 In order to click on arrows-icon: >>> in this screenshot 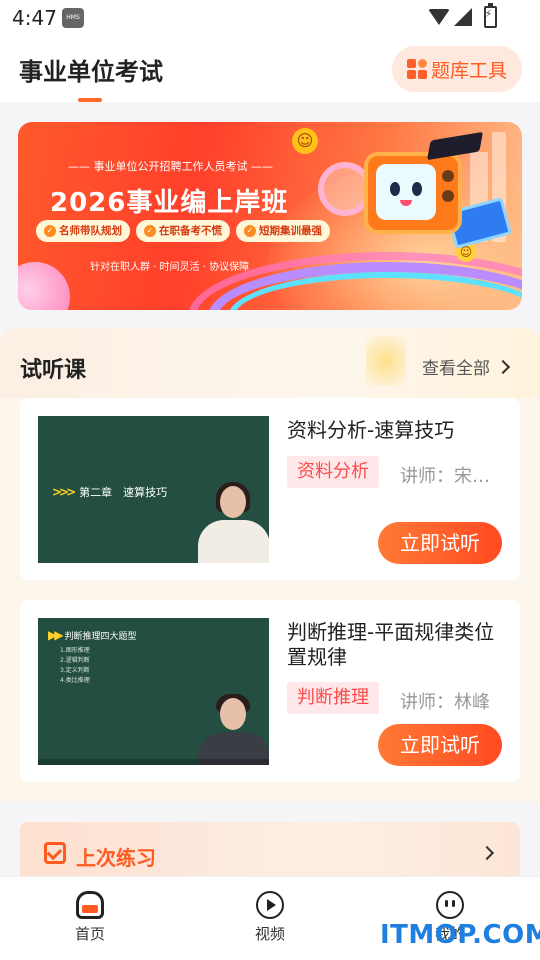, I will do `click(64, 492)`.